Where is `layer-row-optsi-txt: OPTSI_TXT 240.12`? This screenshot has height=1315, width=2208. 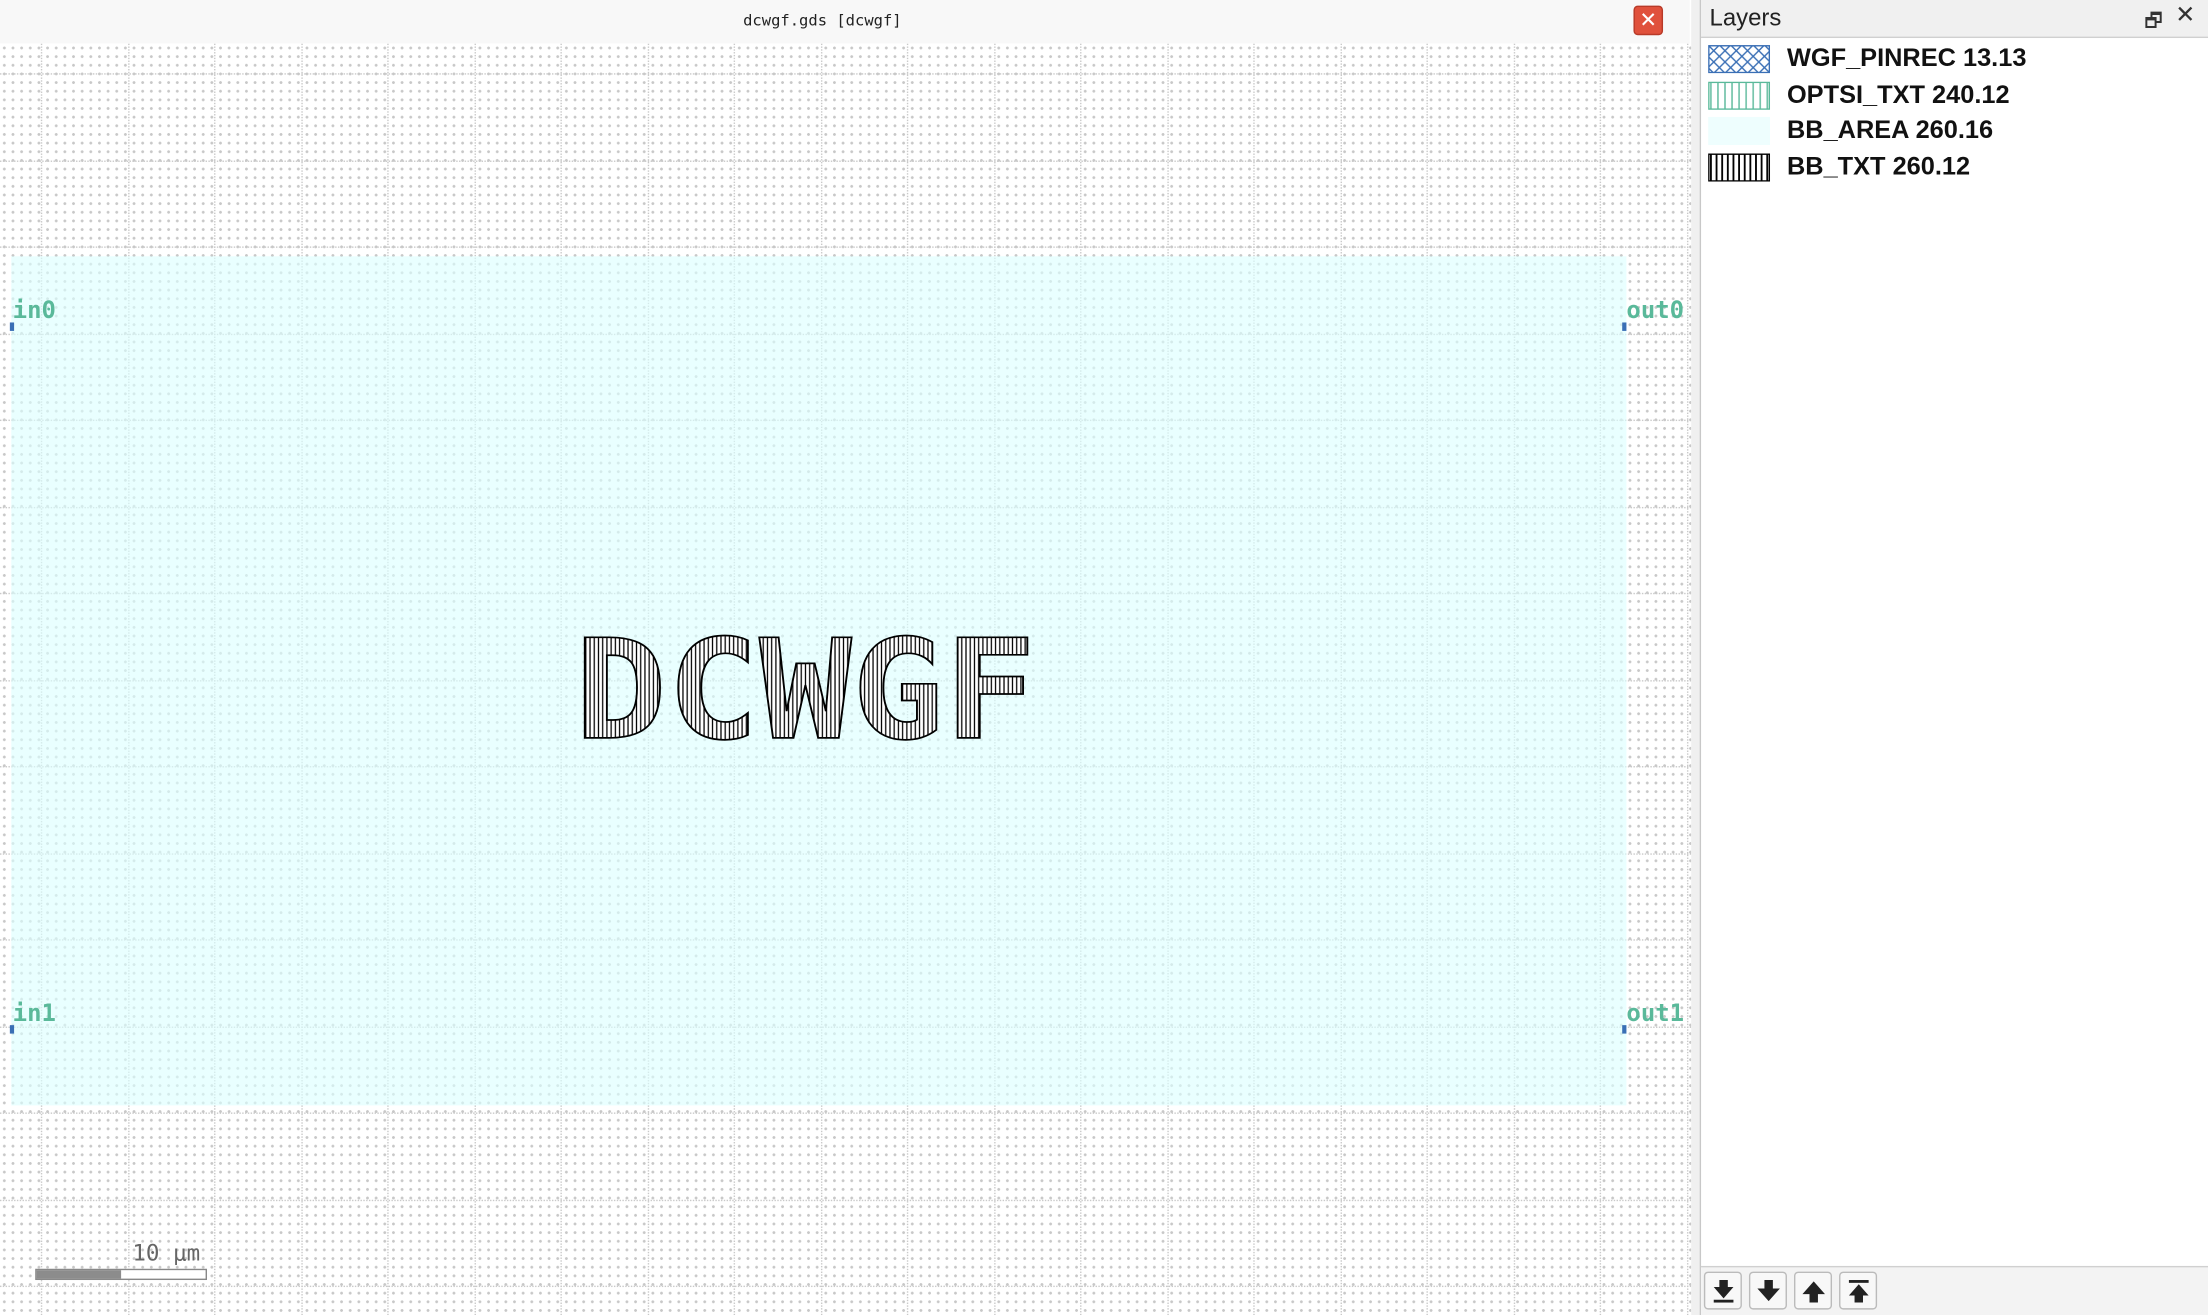
layer-row-optsi-txt: OPTSI_TXT 240.12 is located at coordinates (1954, 95).